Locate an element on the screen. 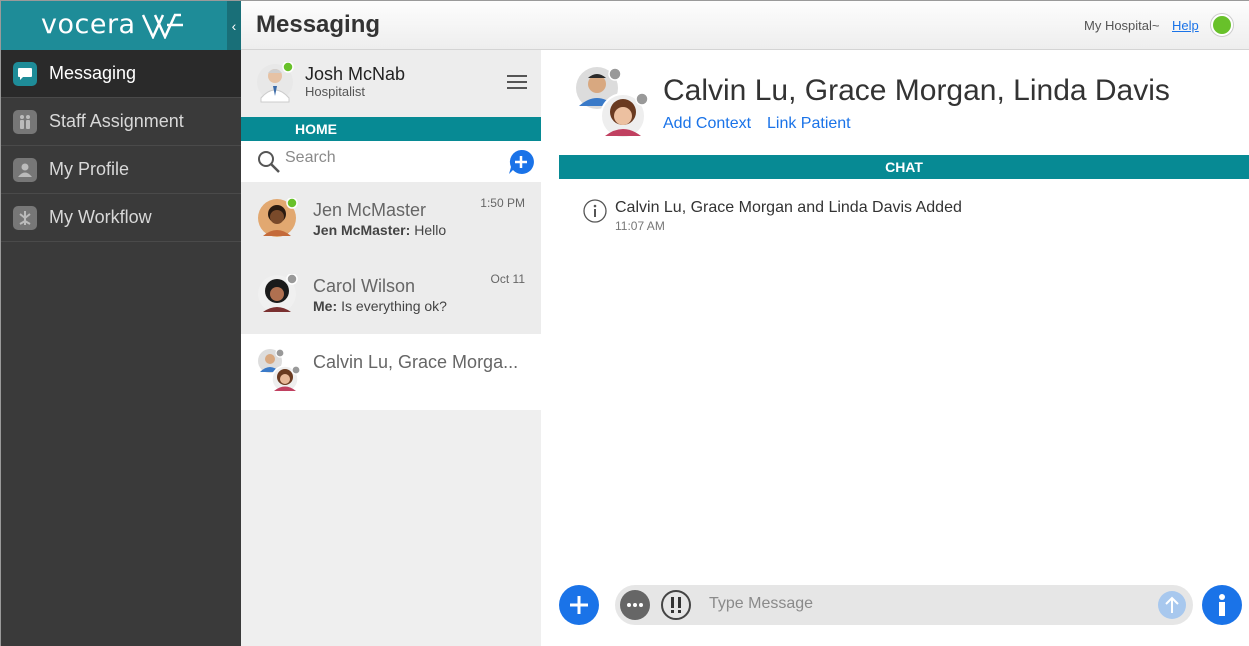  page-title: Messaging is located at coordinates (318, 24).